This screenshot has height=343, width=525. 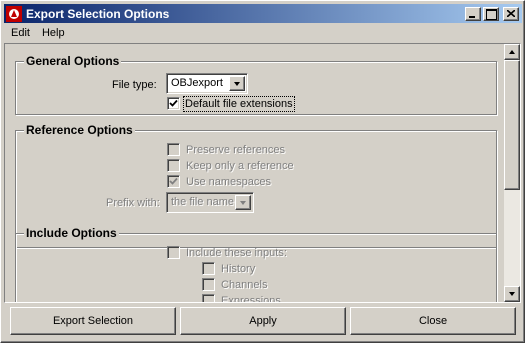 What do you see at coordinates (133, 203) in the screenshot?
I see `prefix-with-label: Prefix with:` at bounding box center [133, 203].